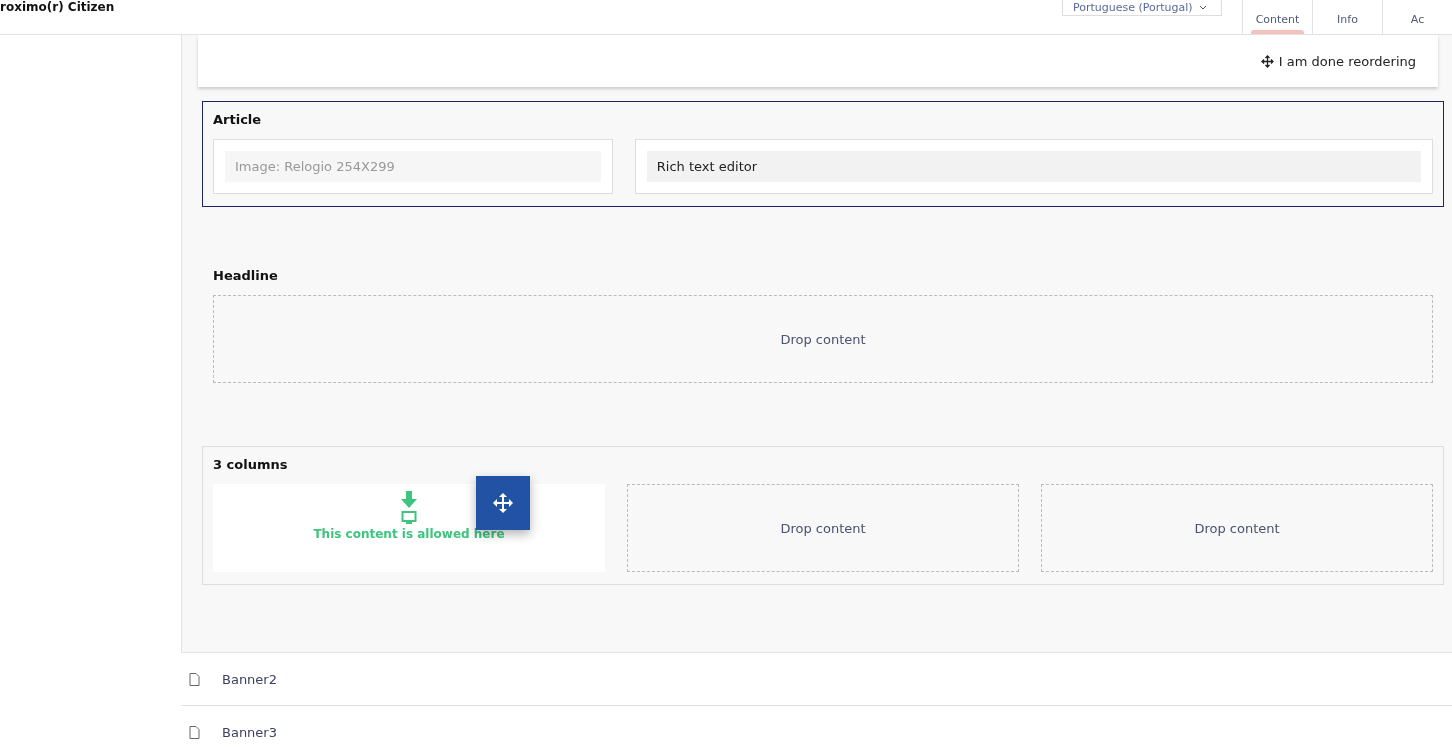 The height and width of the screenshot is (756, 1452). What do you see at coordinates (251, 464) in the screenshot?
I see `section-title: 3 columns` at bounding box center [251, 464].